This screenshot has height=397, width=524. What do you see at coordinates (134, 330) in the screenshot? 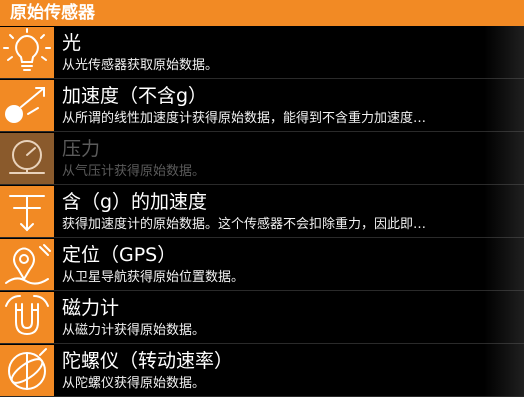
I see `sensor-description: 从磁力计获得原始数据。` at bounding box center [134, 330].